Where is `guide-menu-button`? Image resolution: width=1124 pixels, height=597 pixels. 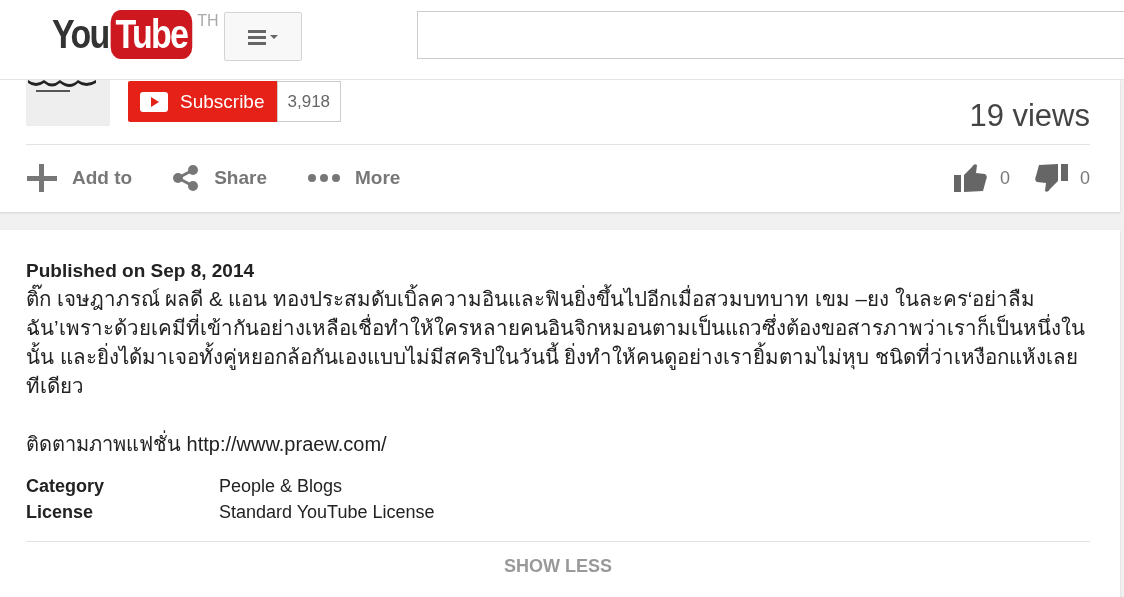 guide-menu-button is located at coordinates (263, 36).